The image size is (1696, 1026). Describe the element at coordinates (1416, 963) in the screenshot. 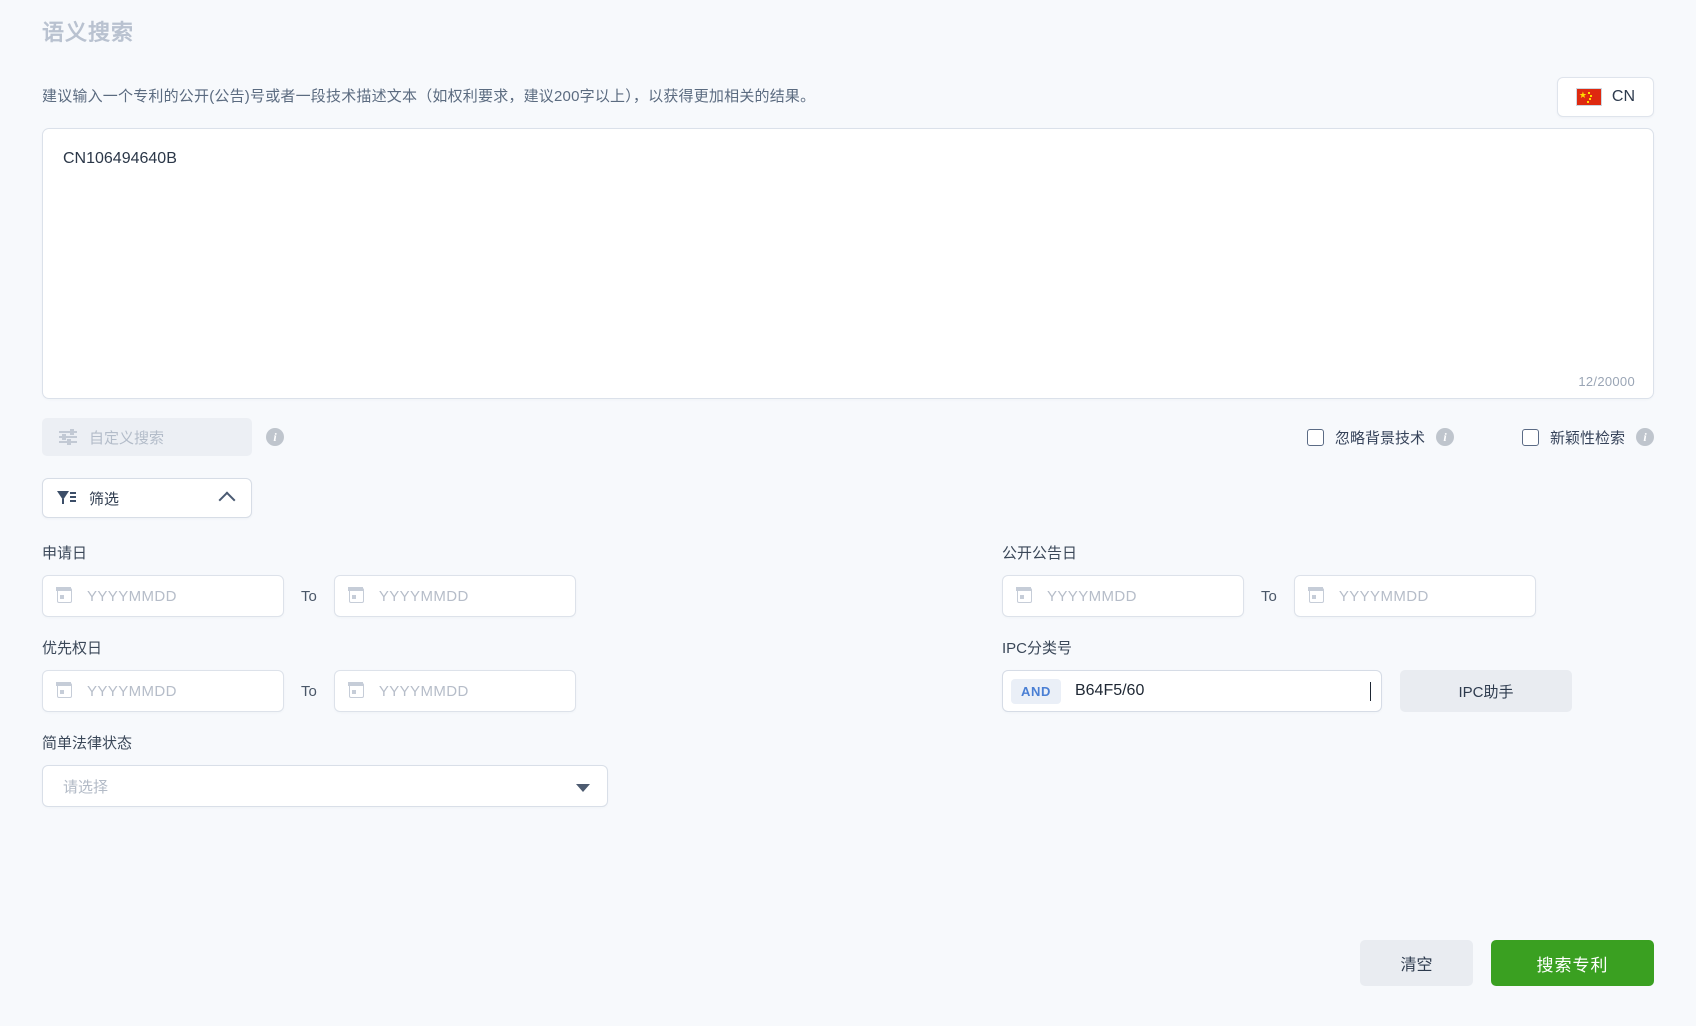

I see `clear-button: 清空` at that location.